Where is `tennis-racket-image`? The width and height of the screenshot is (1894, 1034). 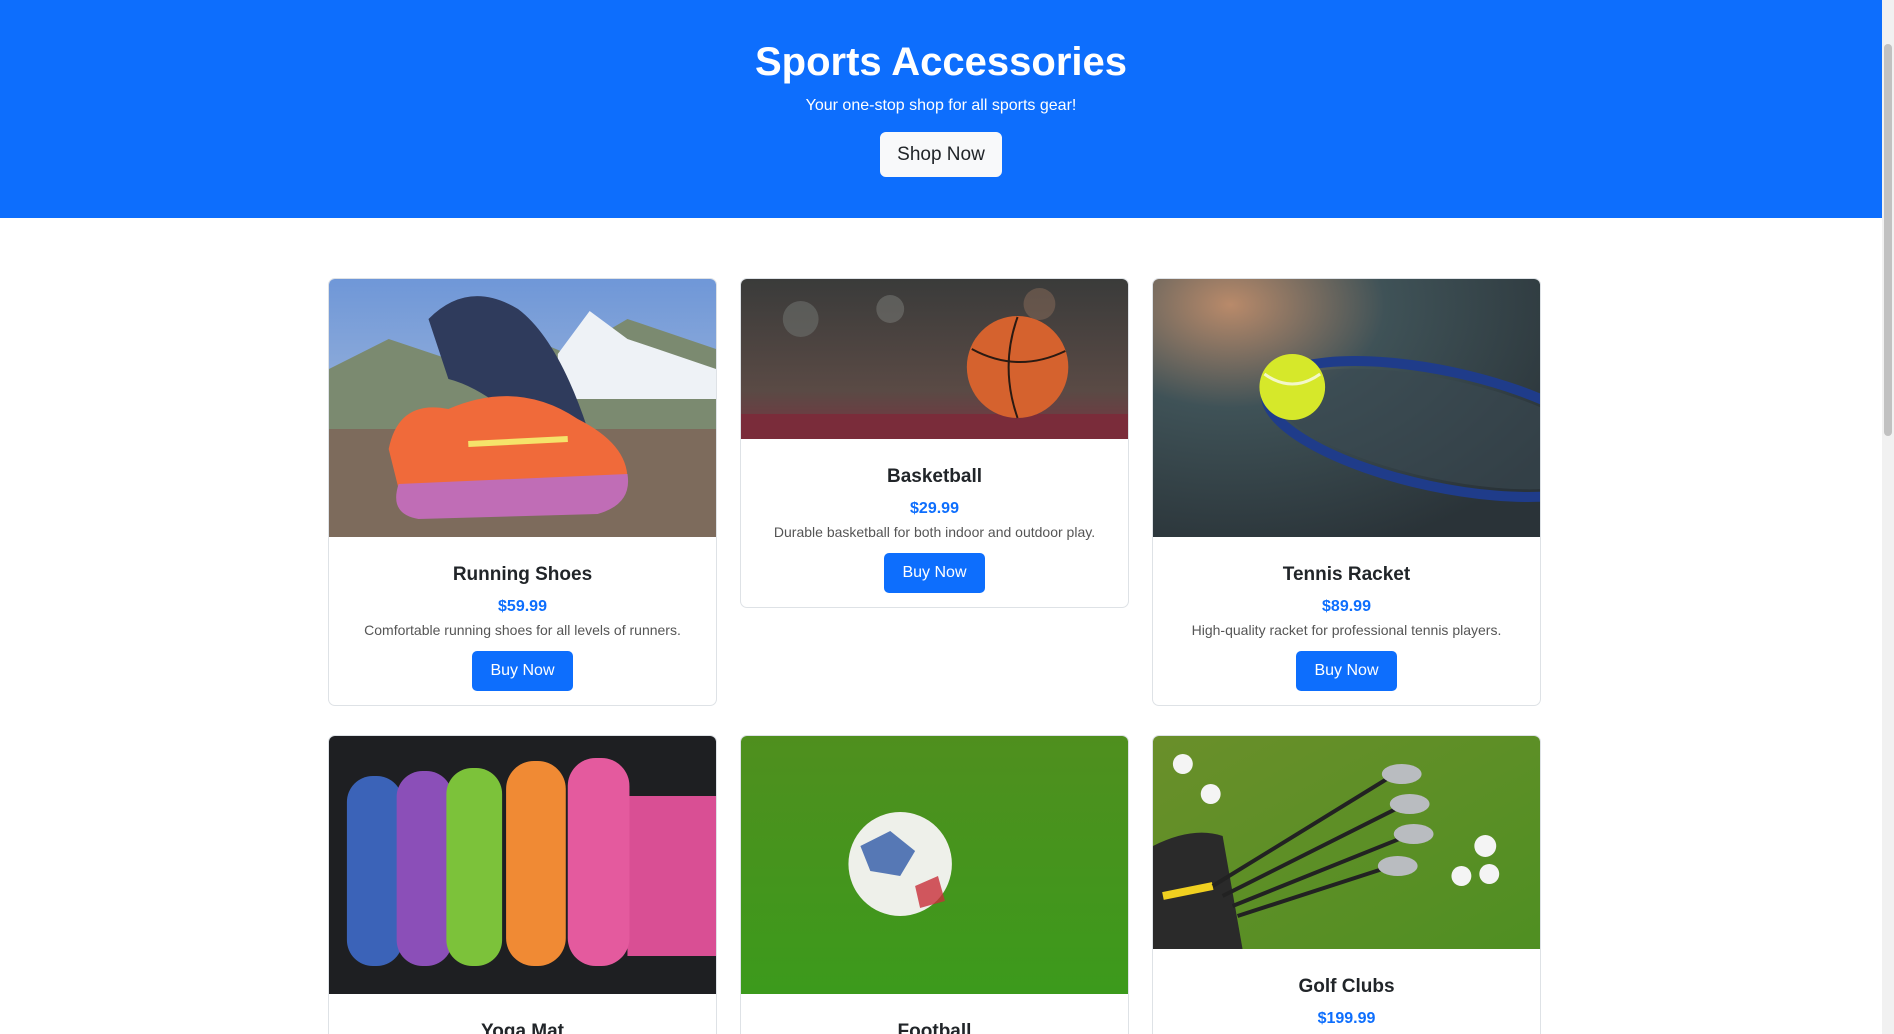
tennis-racket-image is located at coordinates (1346, 408).